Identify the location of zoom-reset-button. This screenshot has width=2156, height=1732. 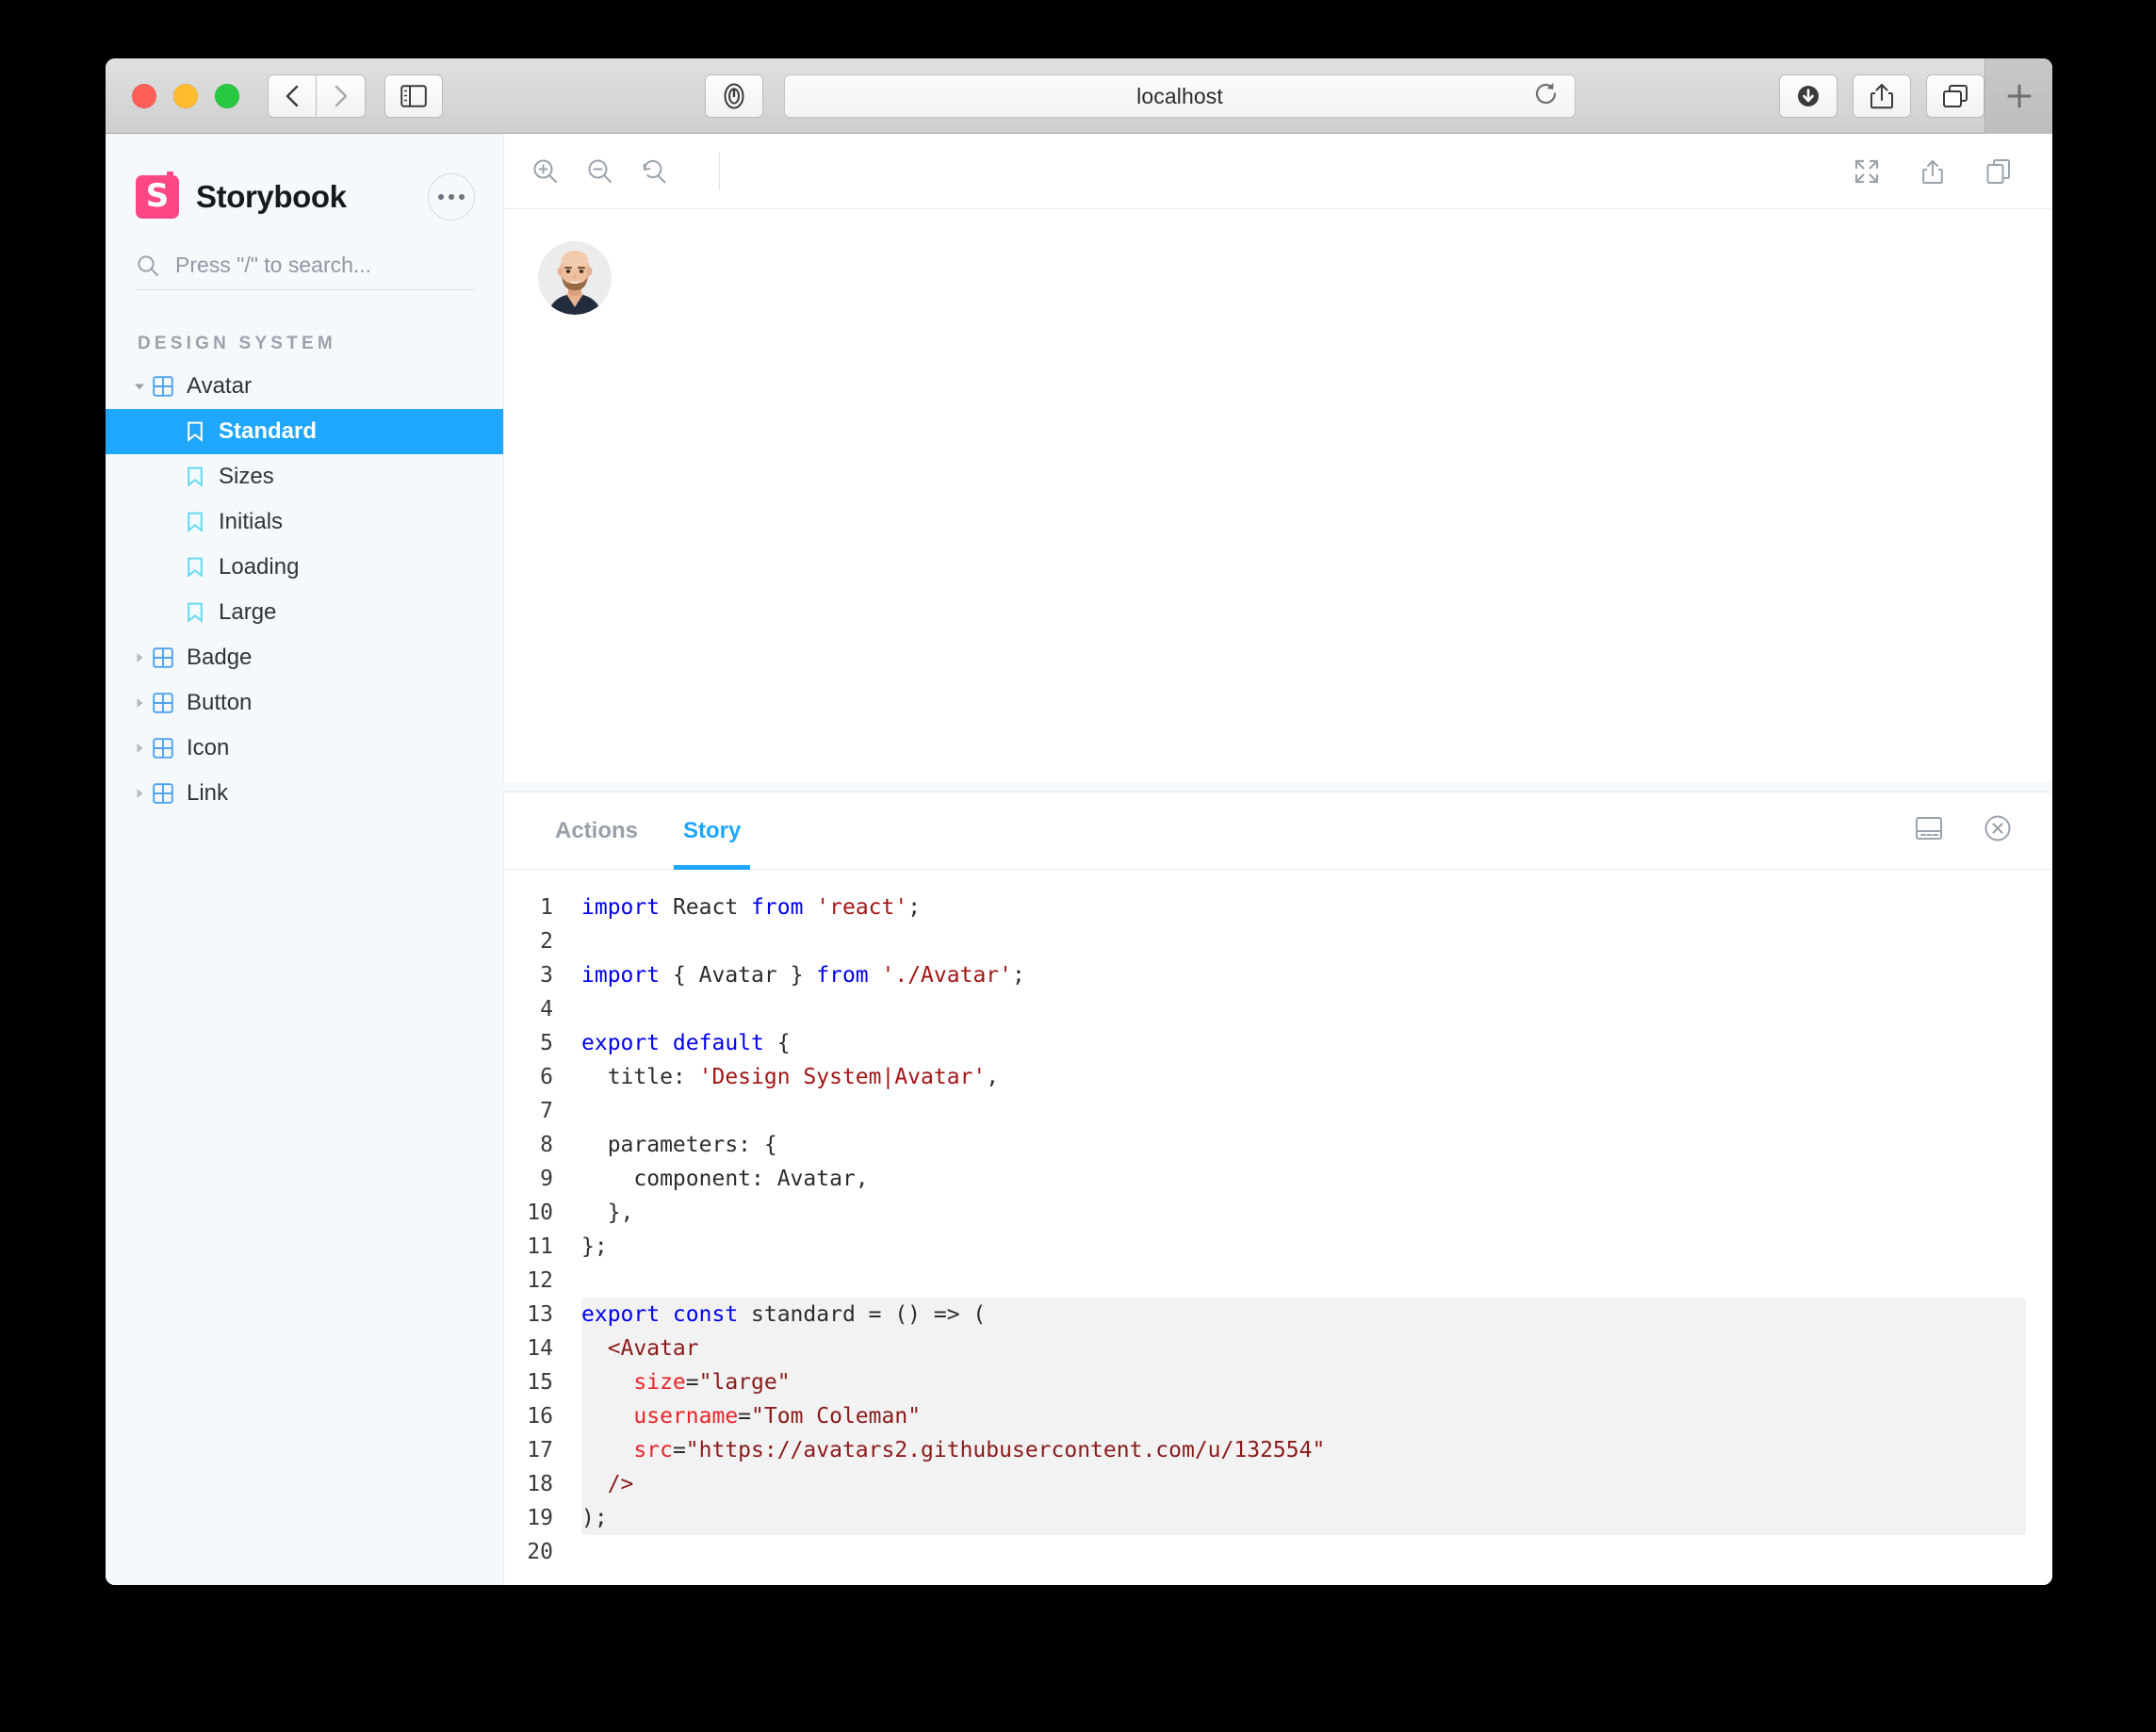
(655, 171).